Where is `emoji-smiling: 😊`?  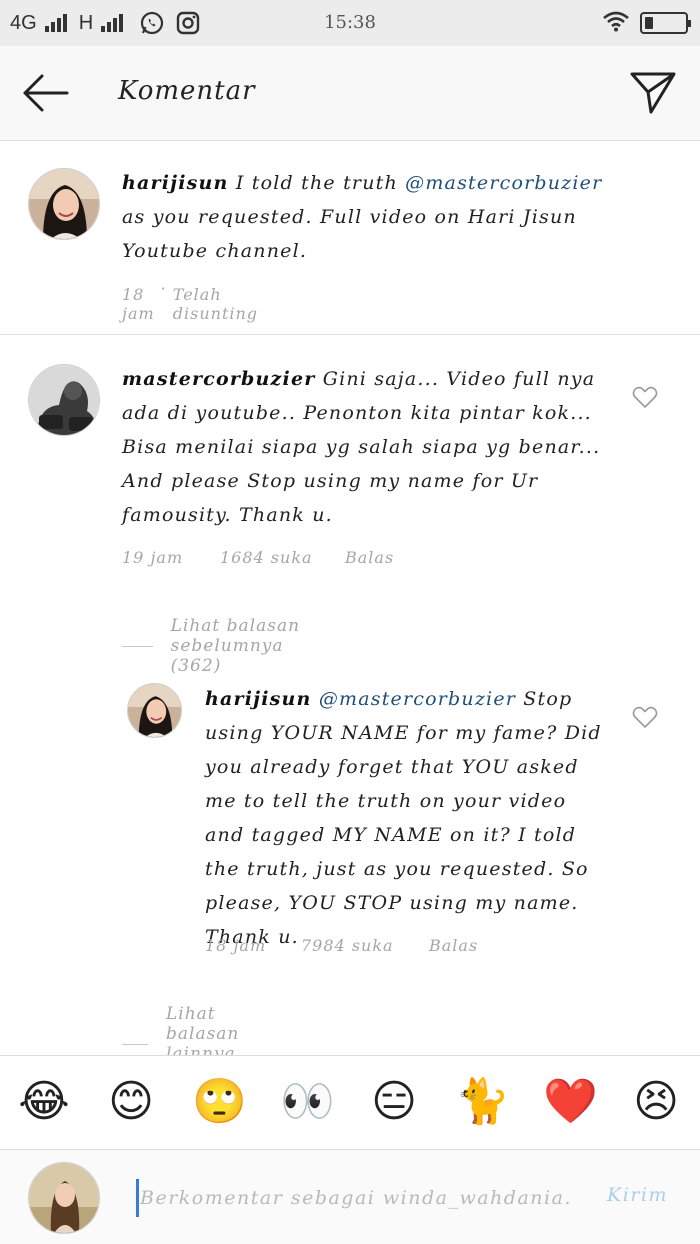
emoji-smiling: 😊 is located at coordinates (131, 1102).